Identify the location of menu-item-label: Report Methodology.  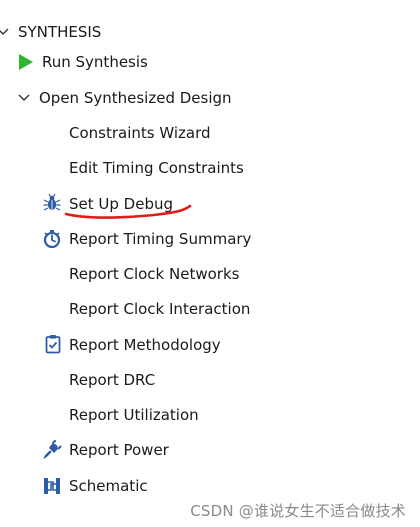
(145, 345).